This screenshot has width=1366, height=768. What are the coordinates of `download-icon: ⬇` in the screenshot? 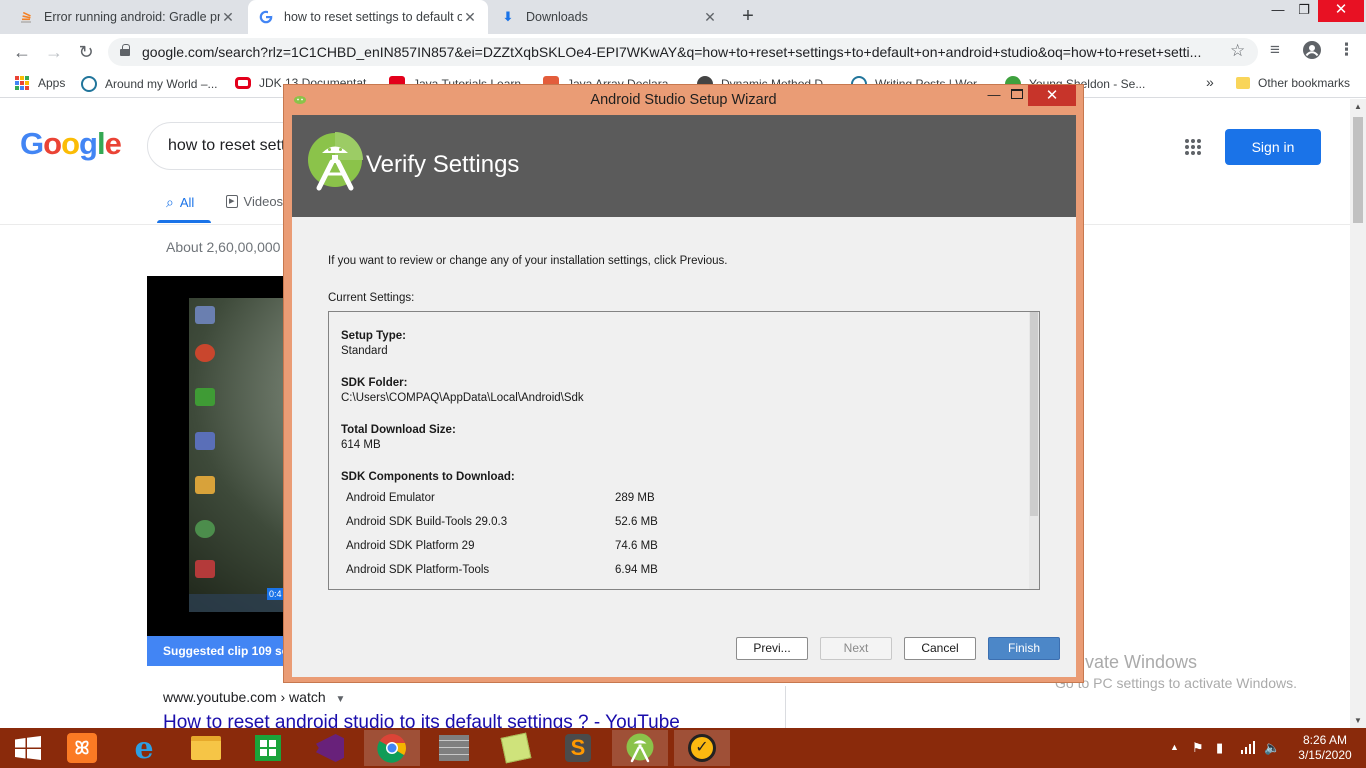 It's located at (508, 16).